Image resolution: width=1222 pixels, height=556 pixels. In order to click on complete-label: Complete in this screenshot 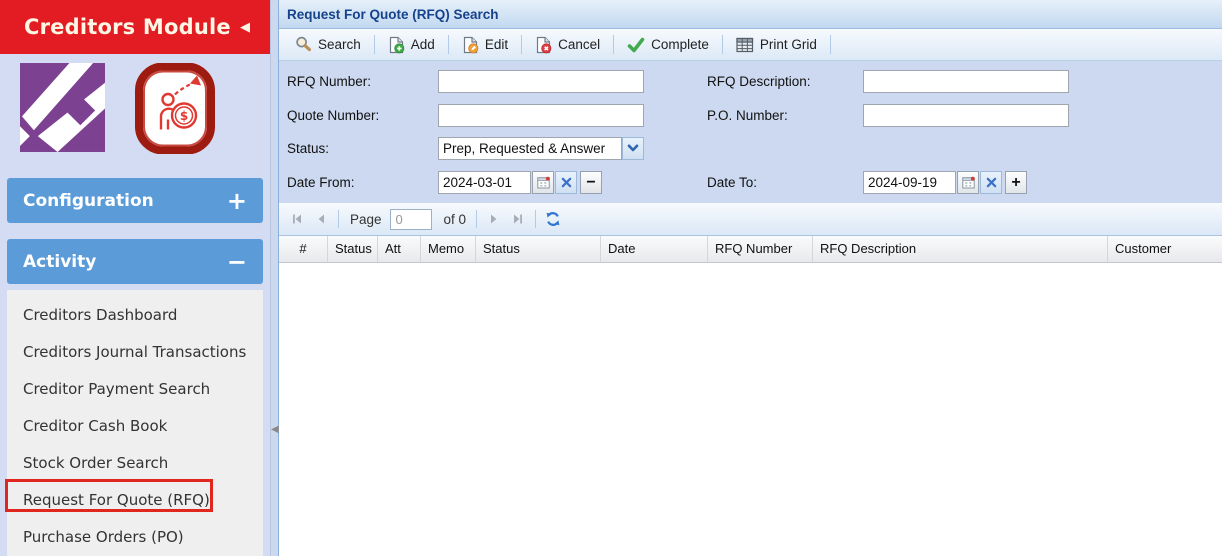, I will do `click(680, 44)`.